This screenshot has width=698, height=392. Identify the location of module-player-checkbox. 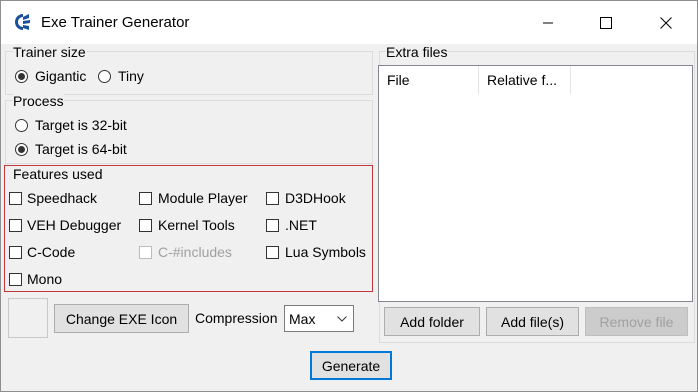
(145, 198).